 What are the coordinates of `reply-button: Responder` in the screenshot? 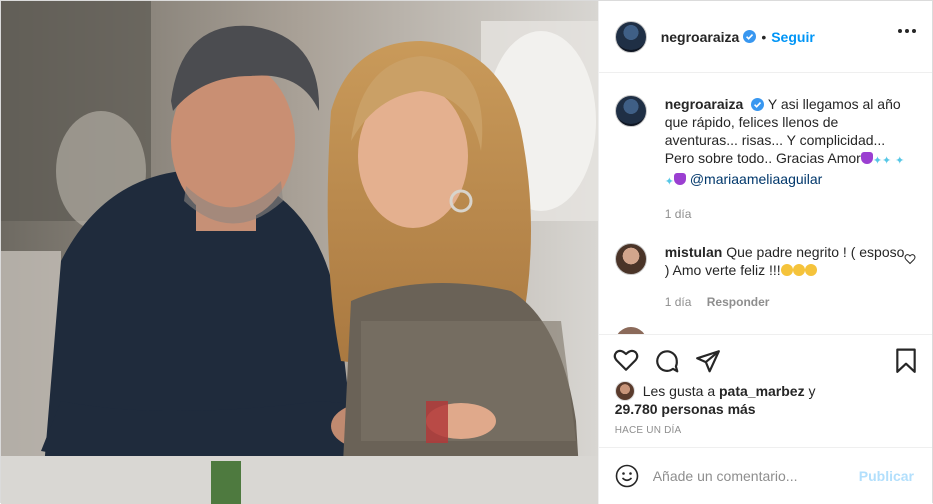 It's located at (738, 302).